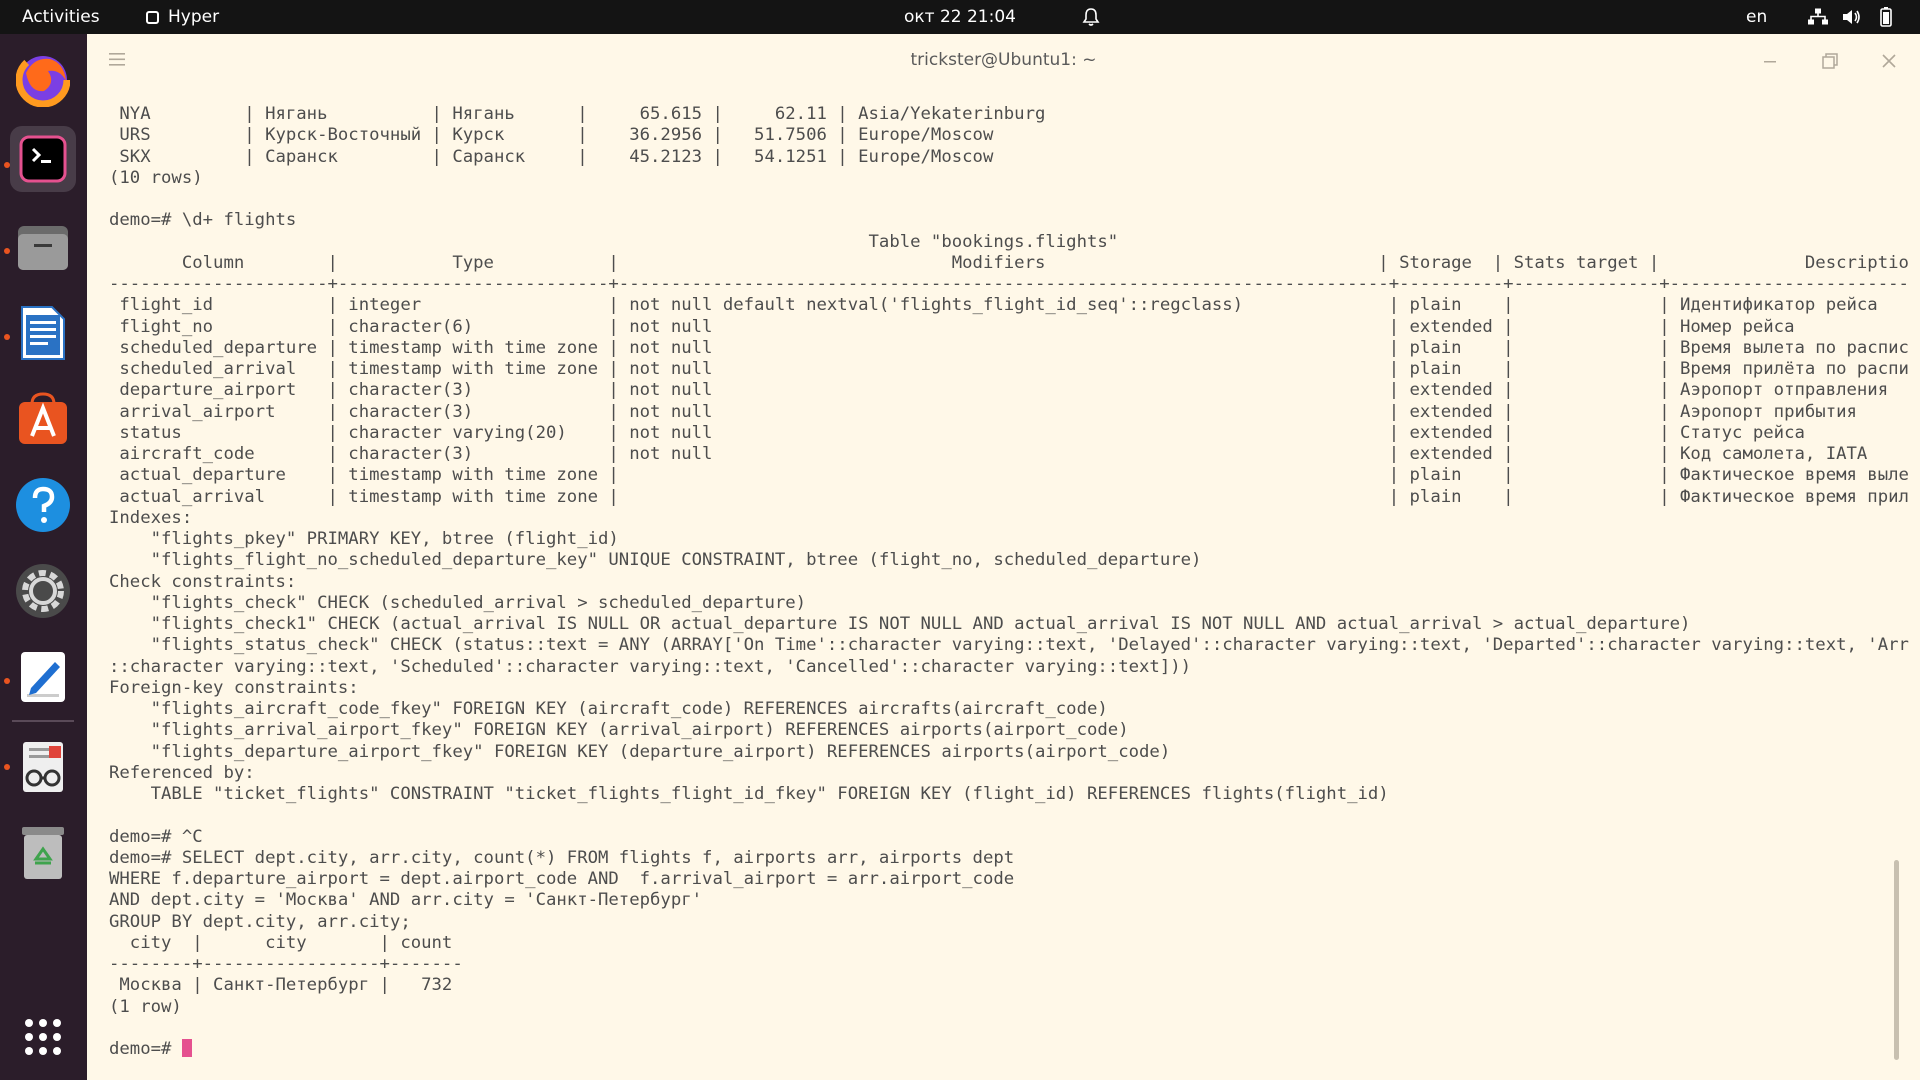  I want to click on hyper-terminal-icon, so click(43, 159).